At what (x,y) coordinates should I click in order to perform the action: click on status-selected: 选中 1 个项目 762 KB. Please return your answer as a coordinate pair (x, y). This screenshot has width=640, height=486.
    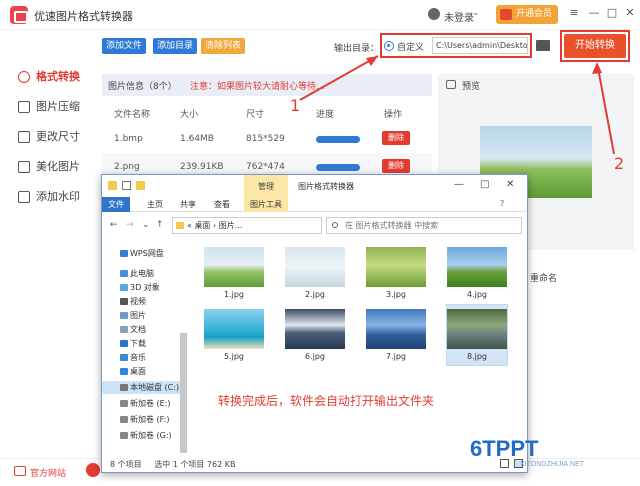
    Looking at the image, I should click on (195, 464).